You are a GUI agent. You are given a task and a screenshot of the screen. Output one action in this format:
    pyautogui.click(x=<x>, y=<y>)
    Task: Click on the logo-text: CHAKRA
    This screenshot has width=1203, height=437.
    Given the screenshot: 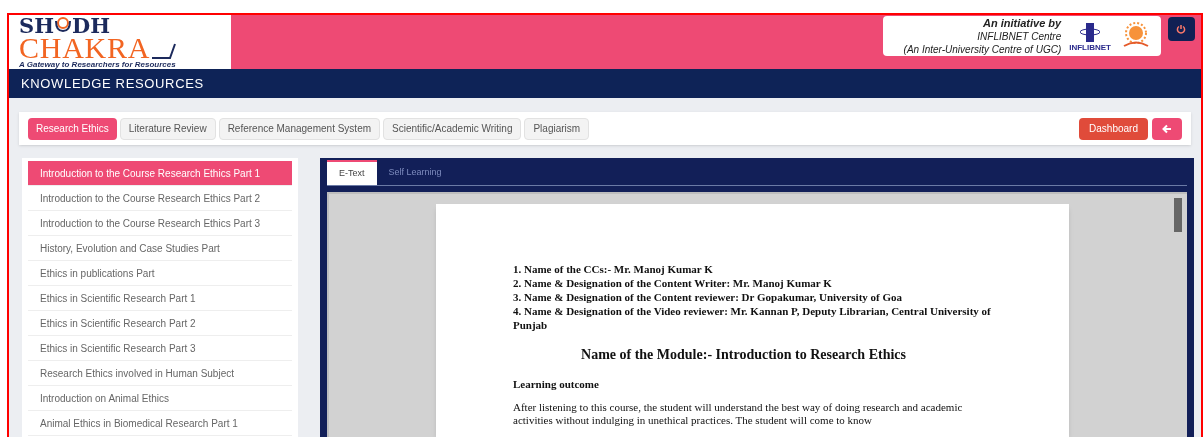 What is the action you would take?
    pyautogui.click(x=85, y=47)
    